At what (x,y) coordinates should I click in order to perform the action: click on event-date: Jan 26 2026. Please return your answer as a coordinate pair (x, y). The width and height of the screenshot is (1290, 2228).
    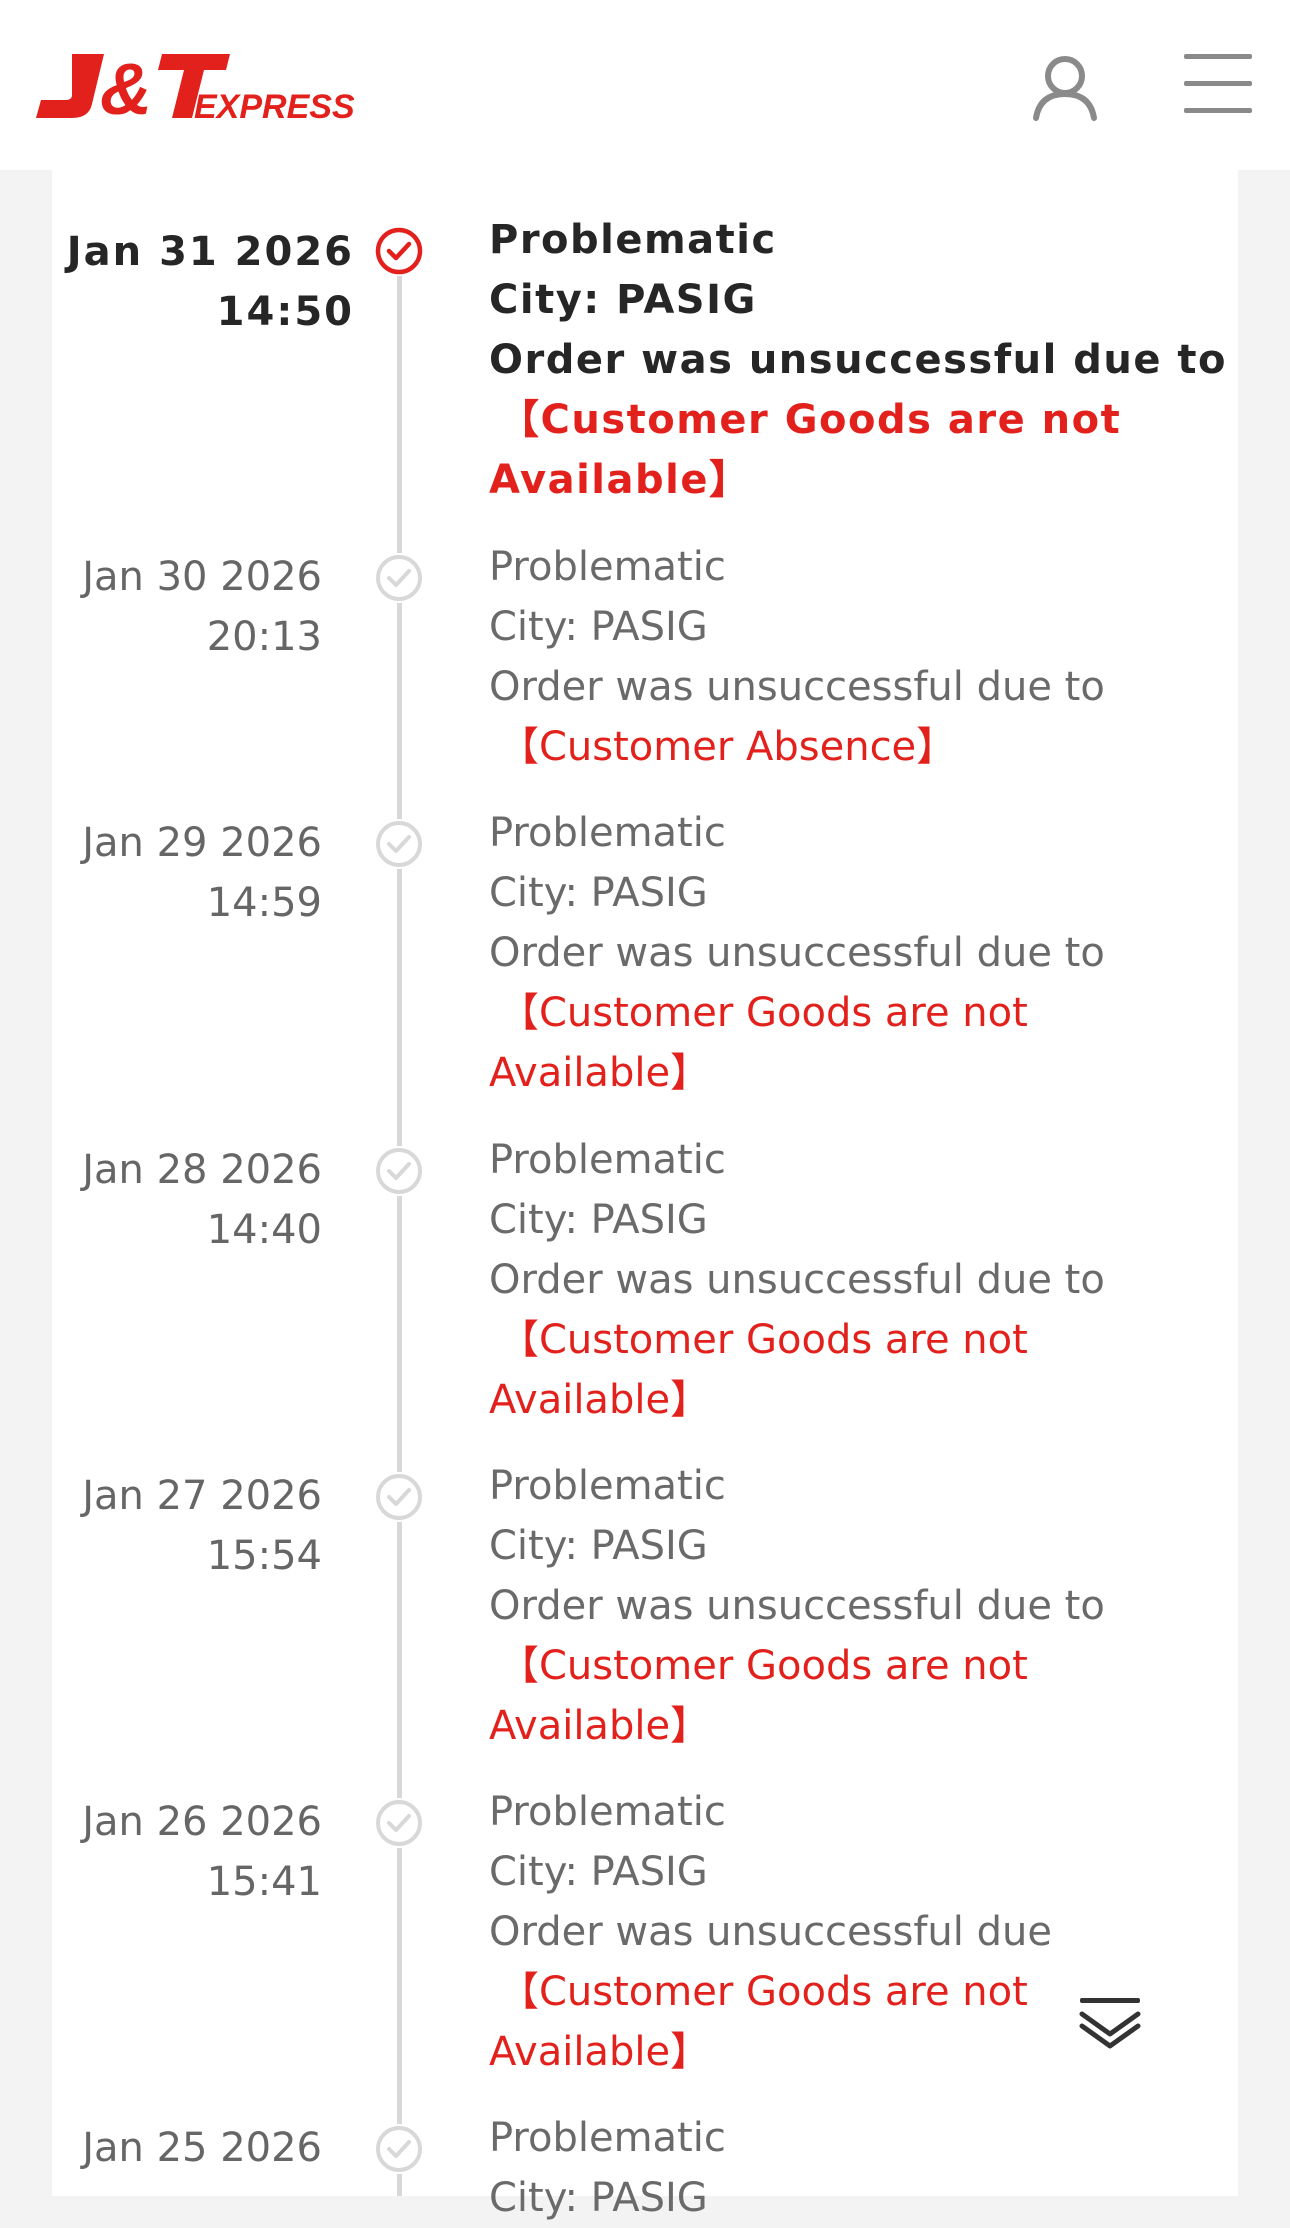
    Looking at the image, I should click on (202, 1822).